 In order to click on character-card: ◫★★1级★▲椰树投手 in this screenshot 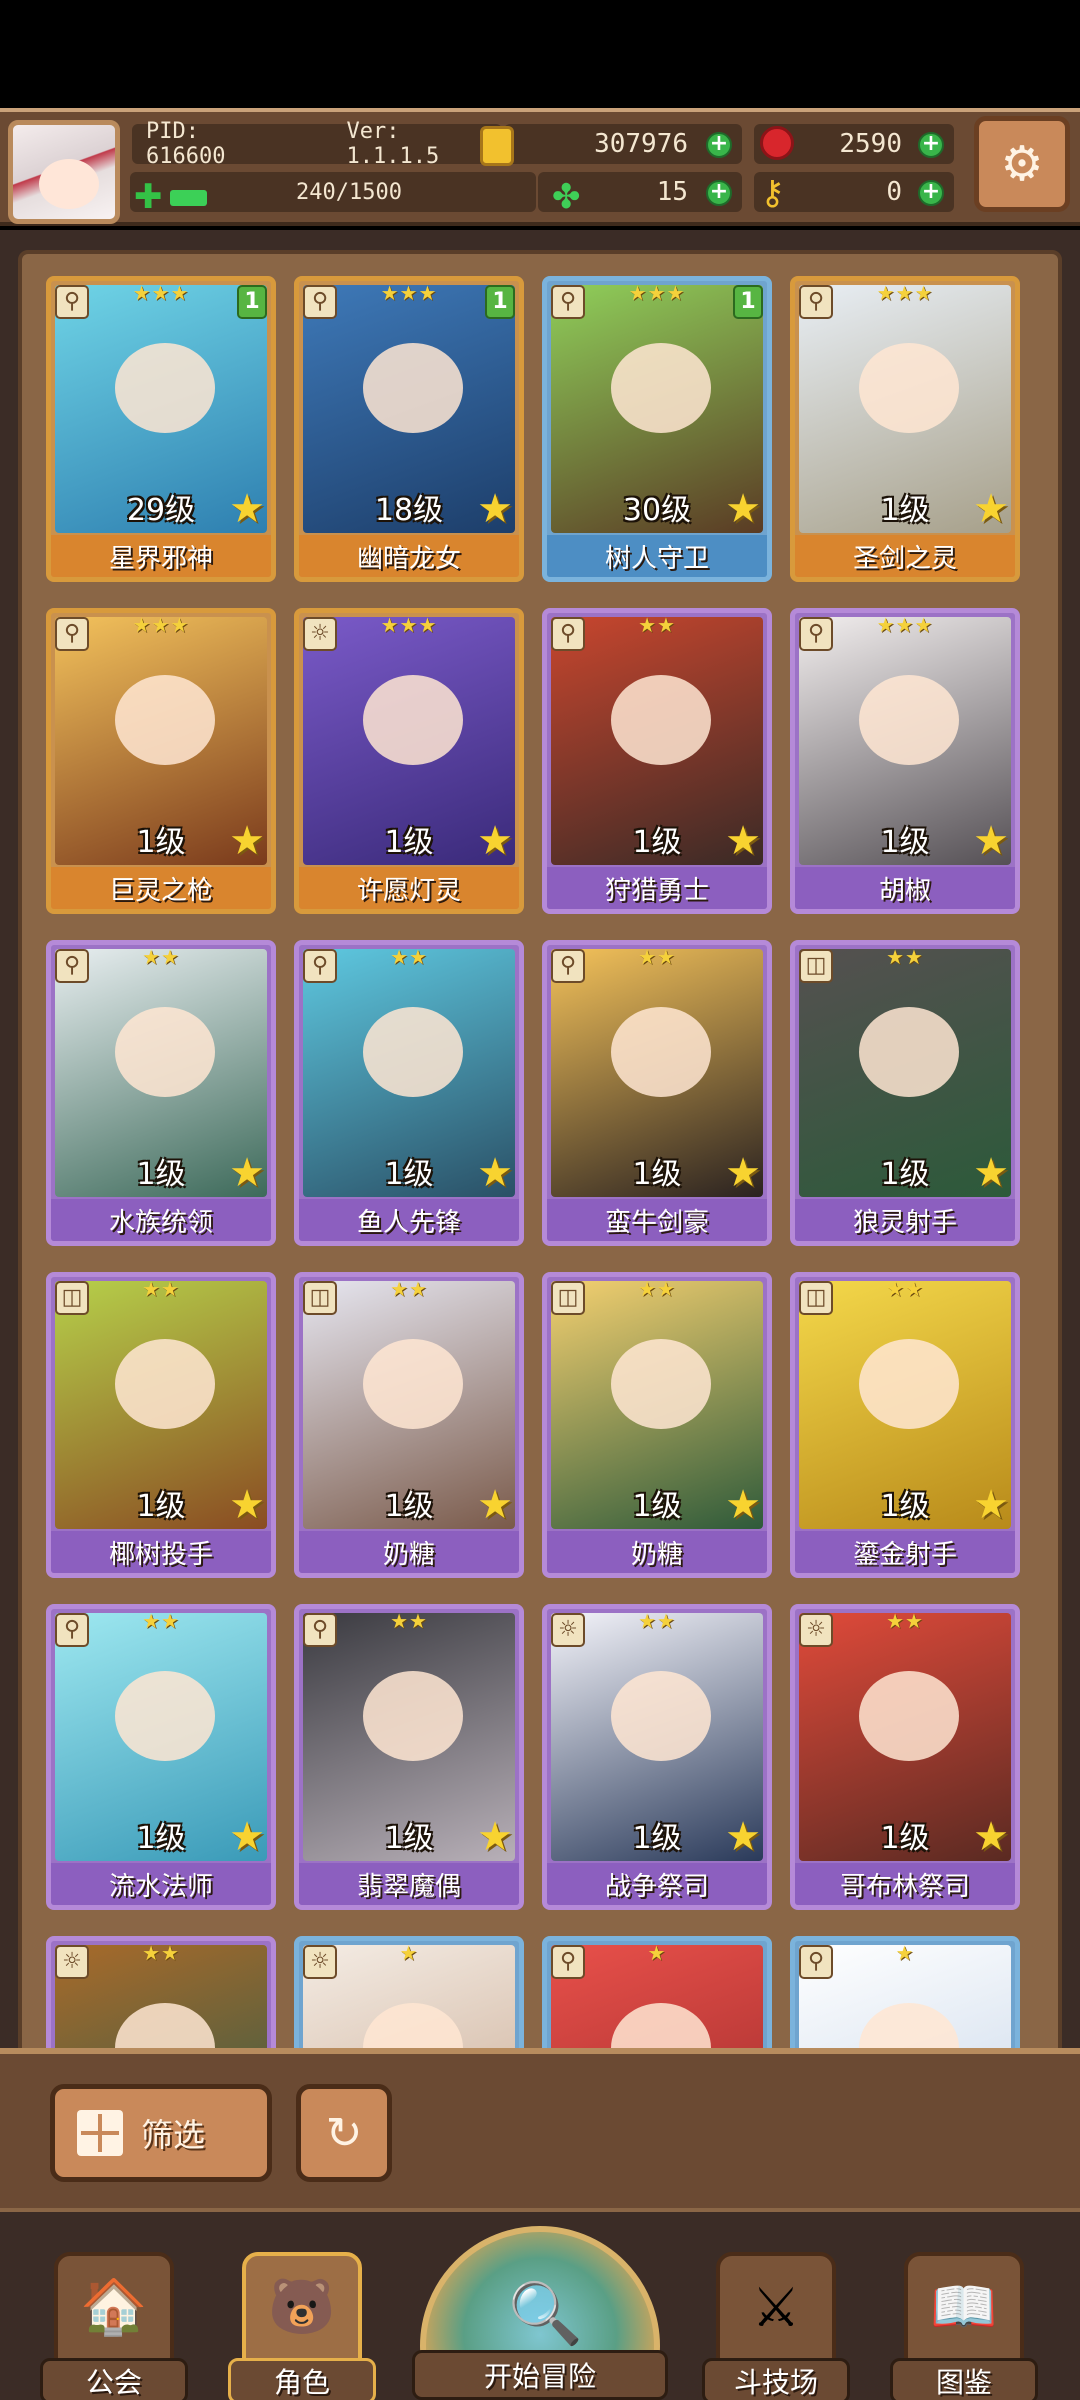, I will do `click(161, 1425)`.